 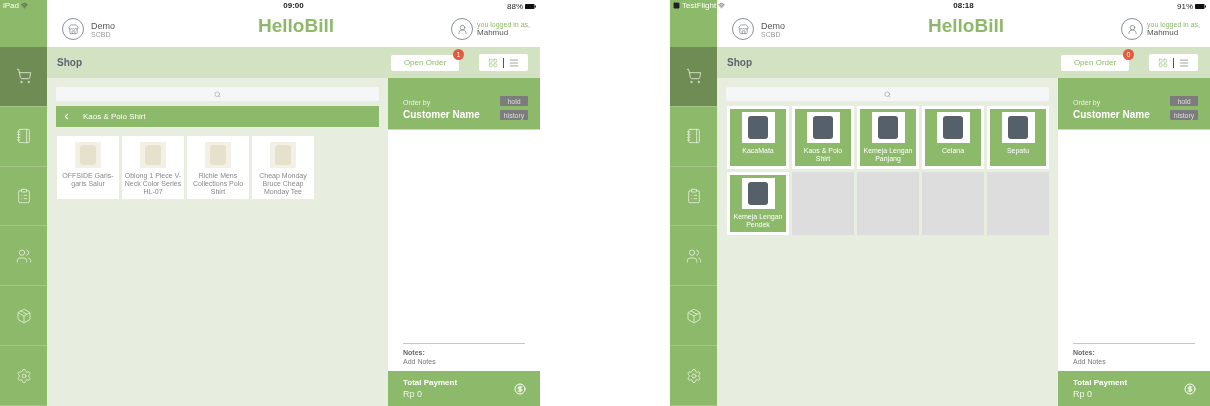 I want to click on carrier-label: iPad, so click(x=11, y=6).